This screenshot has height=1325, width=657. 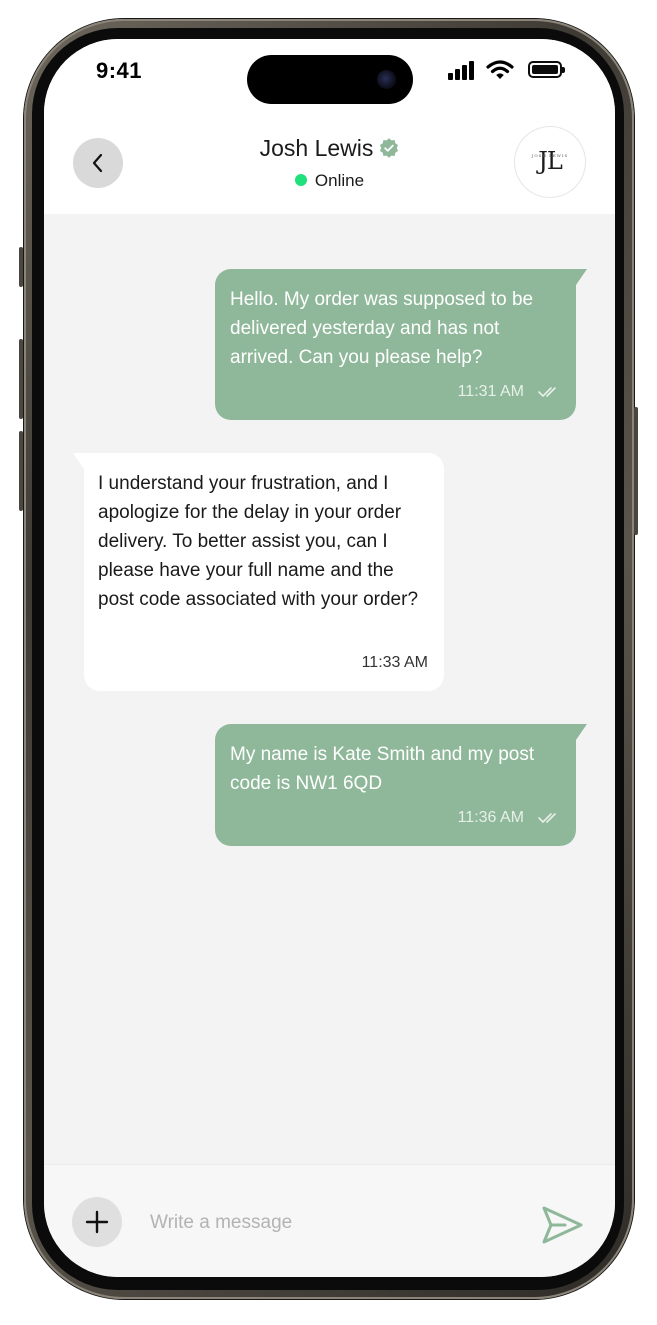 I want to click on message-time: 11:36 AM, so click(x=490, y=817).